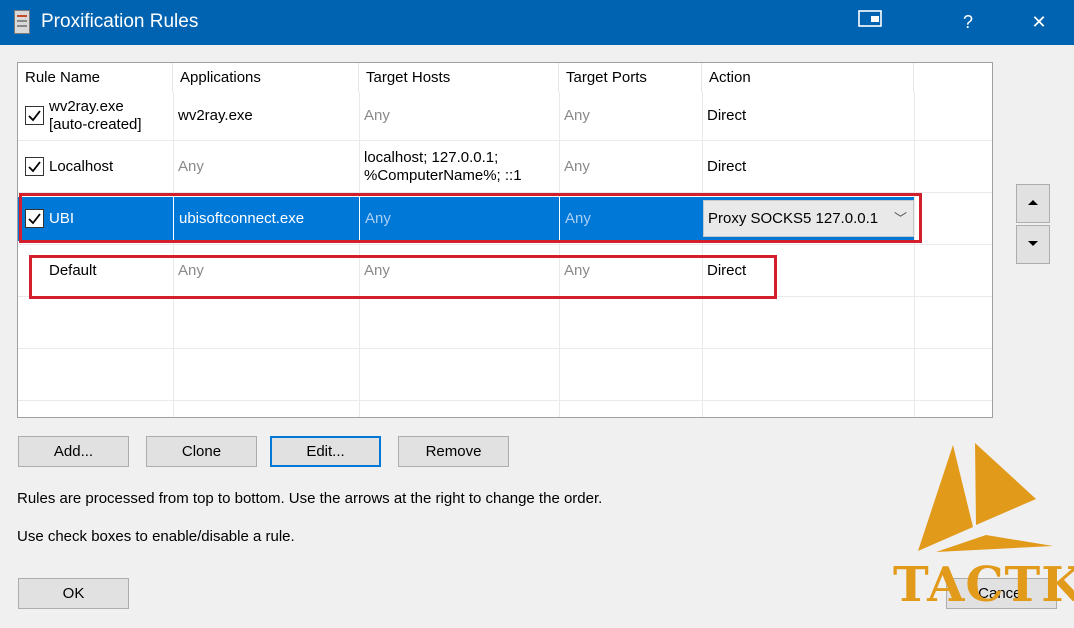 The image size is (1074, 628). Describe the element at coordinates (630, 77) in the screenshot. I see `column-header-target-ports: Target Ports` at that location.